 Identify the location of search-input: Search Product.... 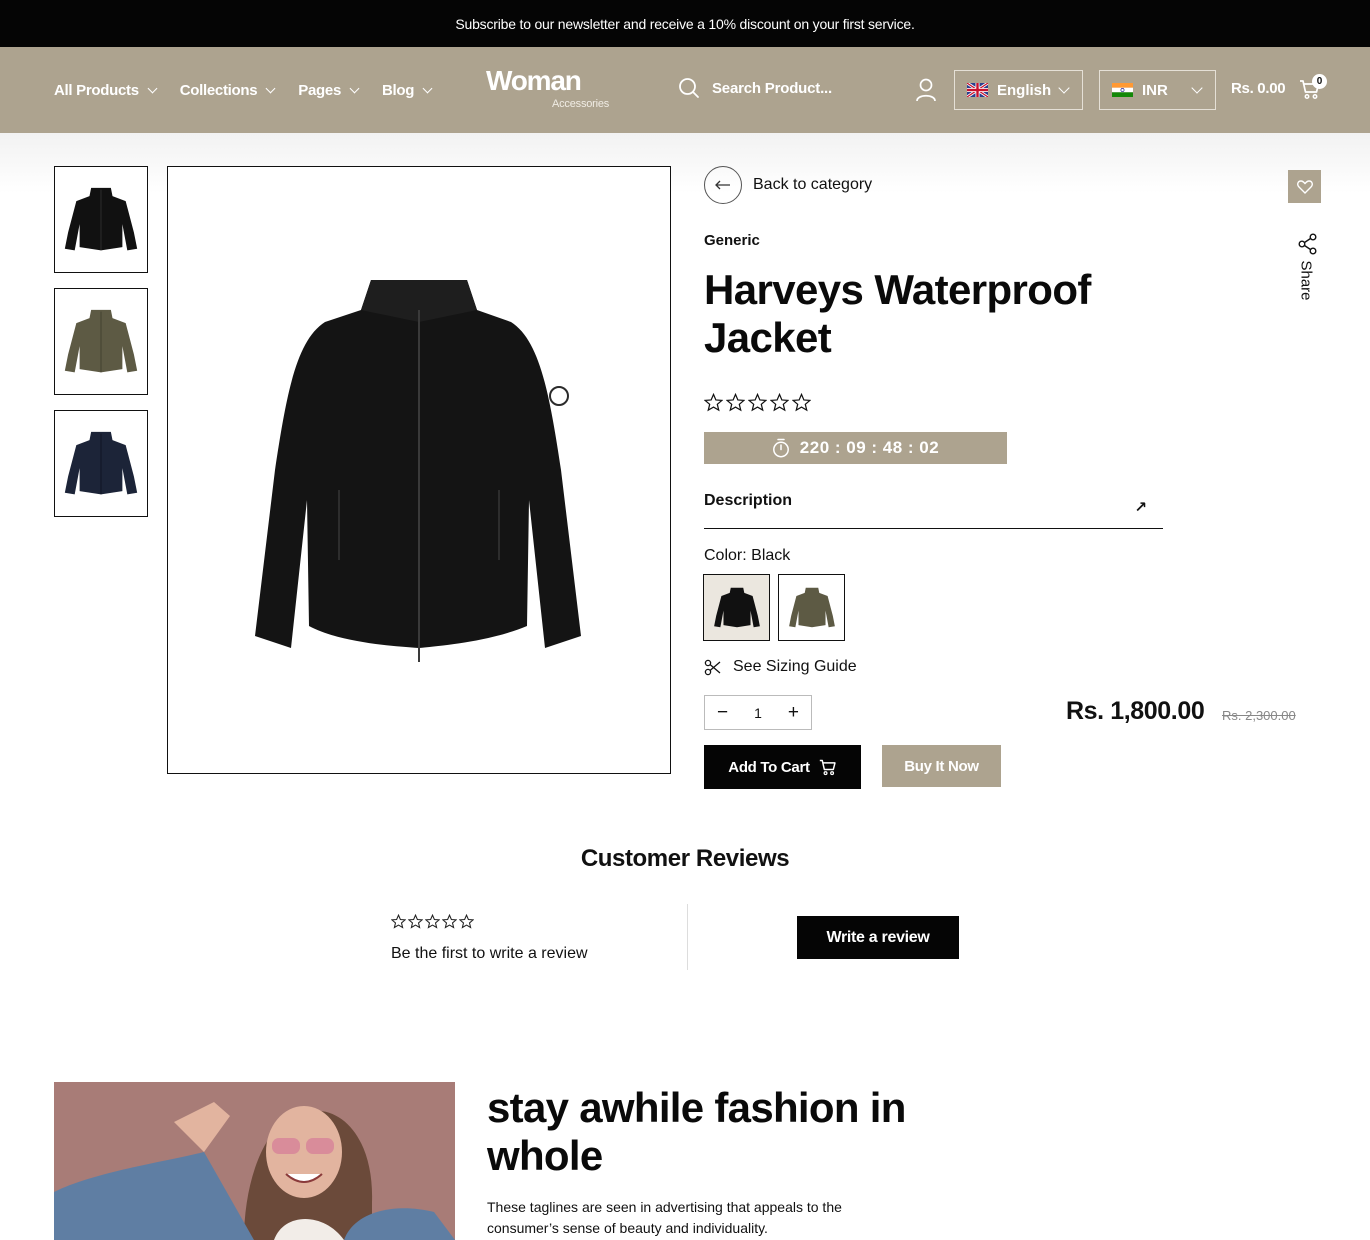
(755, 88).